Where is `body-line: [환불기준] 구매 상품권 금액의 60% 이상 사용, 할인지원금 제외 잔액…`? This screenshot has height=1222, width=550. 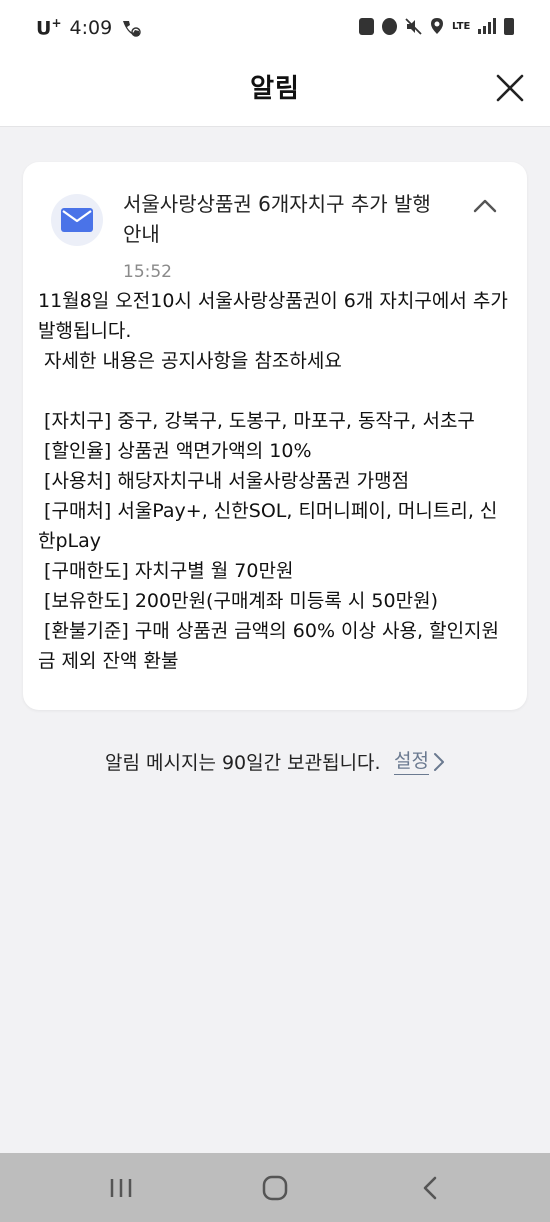
body-line: [환불기준] 구매 상품권 금액의 60% 이상 사용, 할인지원금 제외 잔액… is located at coordinates (269, 646).